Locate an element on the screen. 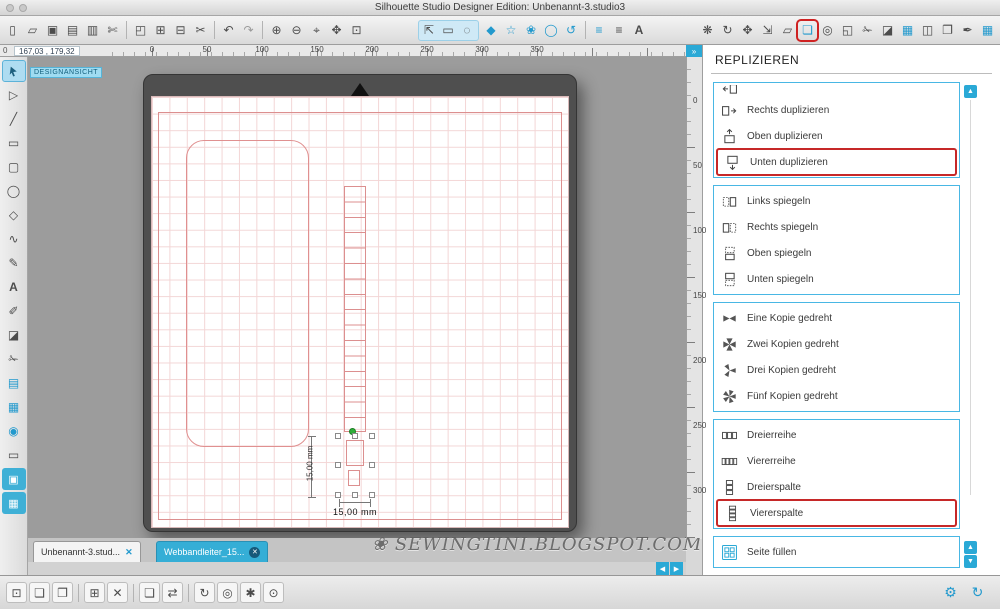  replicate-option-mirror-up: Oben spiegeln is located at coordinates (836, 253).